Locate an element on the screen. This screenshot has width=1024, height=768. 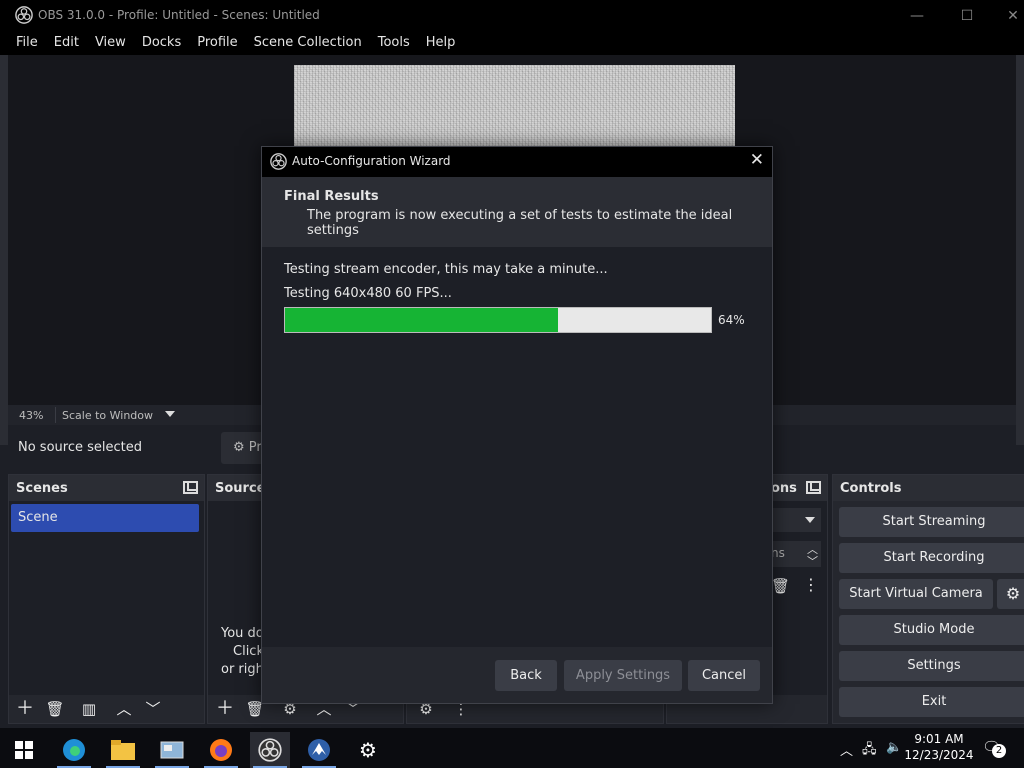
scenes-dock: Scenes Scene ＋ 🗑 ▥ ︿ ﹀ is located at coordinates (106, 599).